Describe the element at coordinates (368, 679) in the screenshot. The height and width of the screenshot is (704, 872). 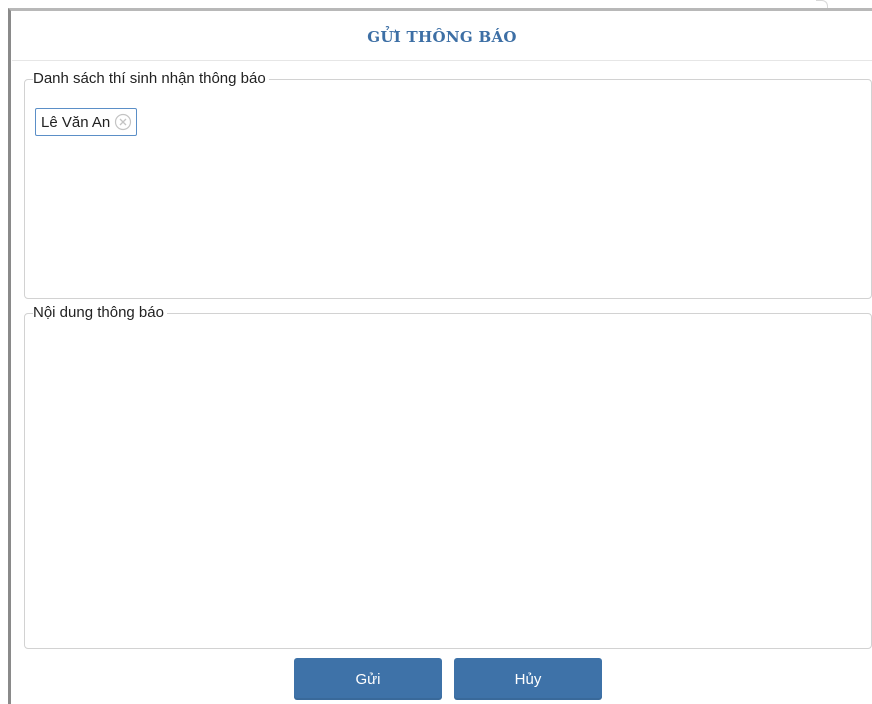
I see `send-button: Gửi` at that location.